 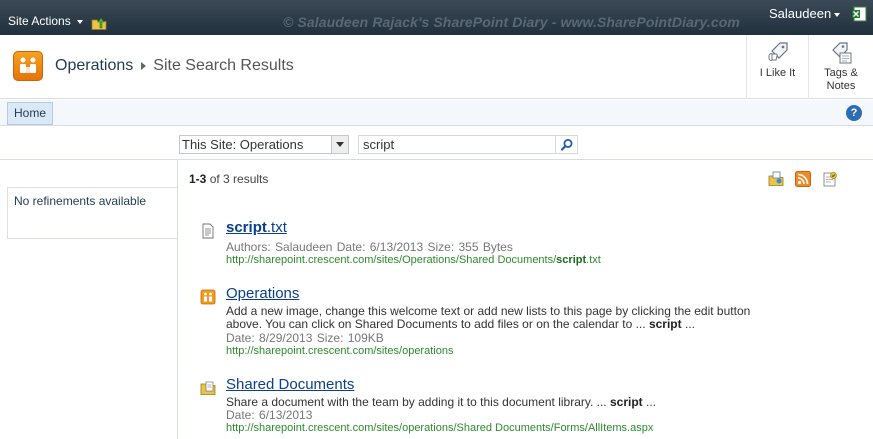 What do you see at coordinates (208, 231) in the screenshot?
I see `text-file-icon` at bounding box center [208, 231].